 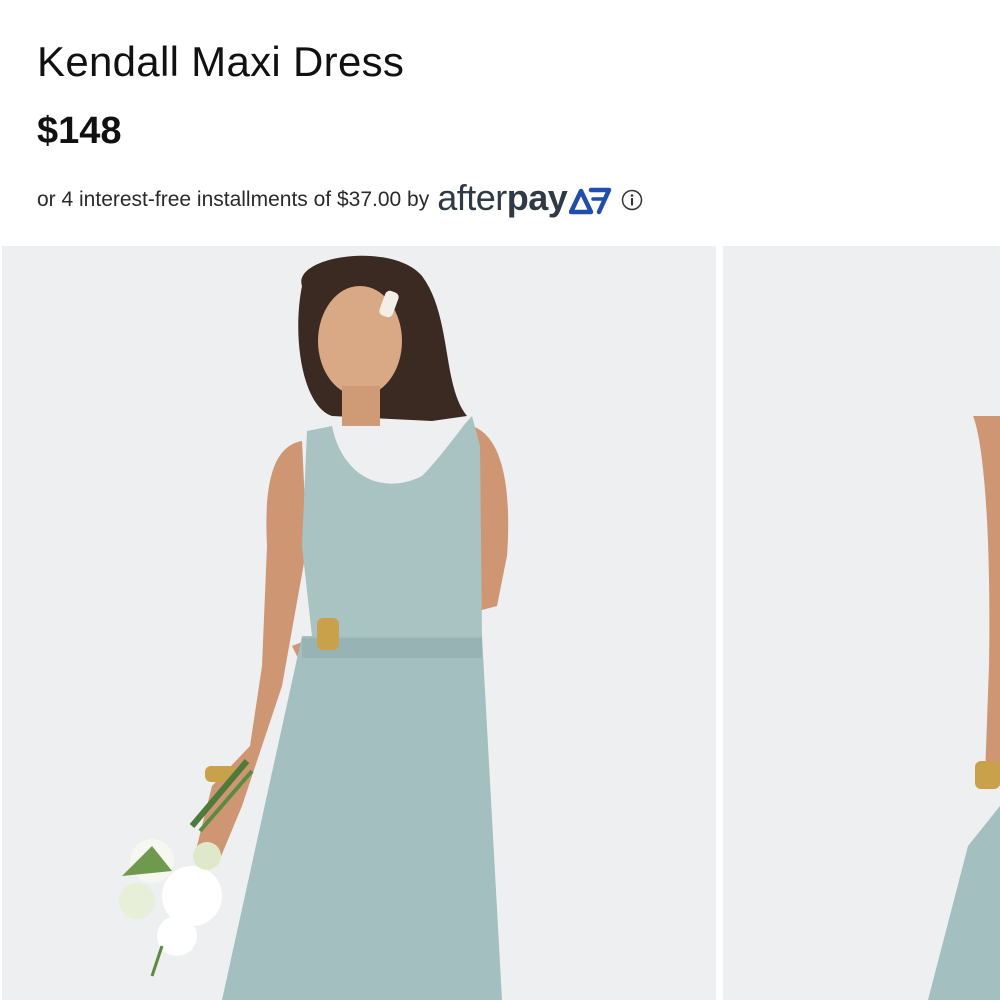 I want to click on afterpay-wordmark: afterpay, so click(x=502, y=197).